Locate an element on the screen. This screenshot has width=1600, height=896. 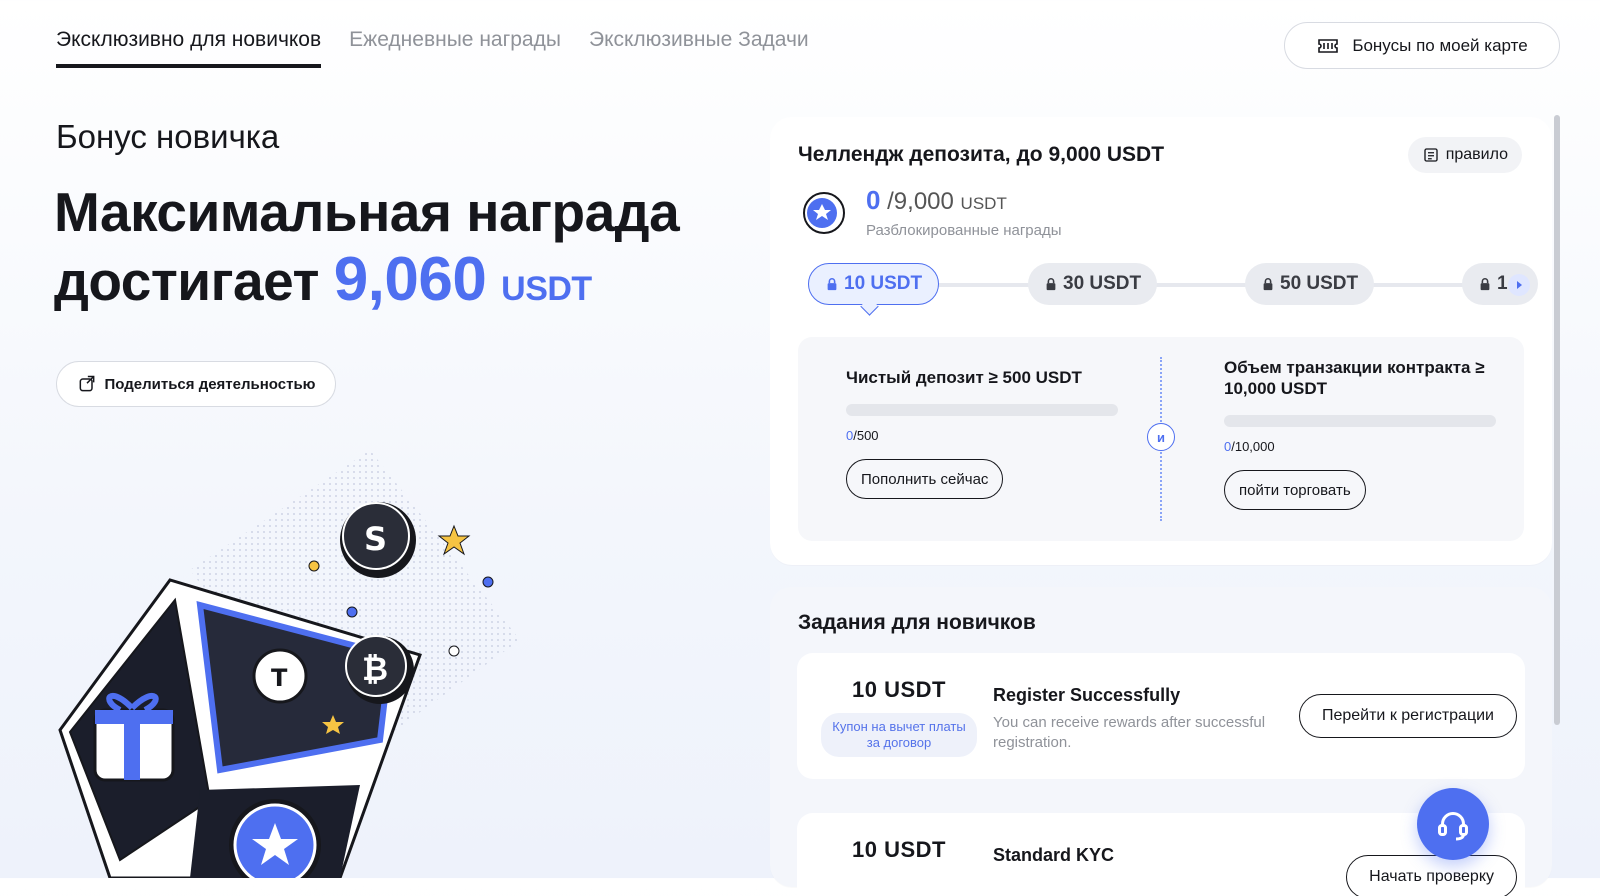
condition-title: Объем транзакции контракта ≥ 10,000 USDT is located at coordinates (1354, 378).